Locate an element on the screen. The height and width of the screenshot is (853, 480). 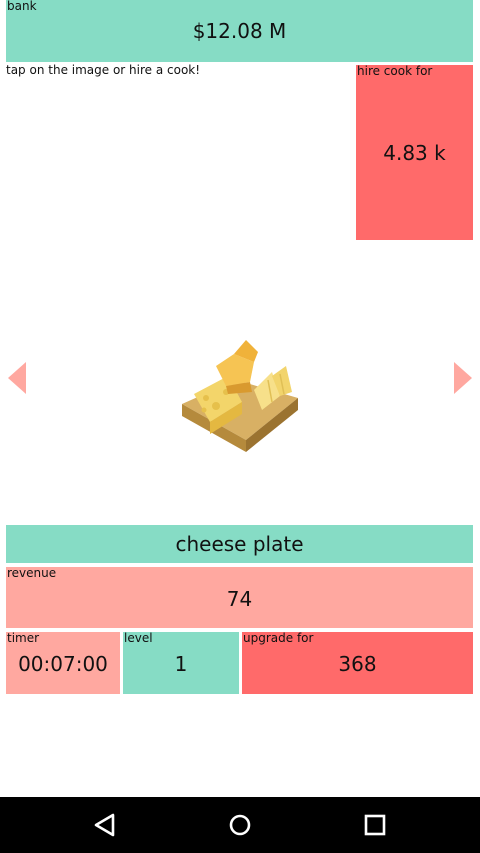
dish-name: cheese plate is located at coordinates (239, 544).